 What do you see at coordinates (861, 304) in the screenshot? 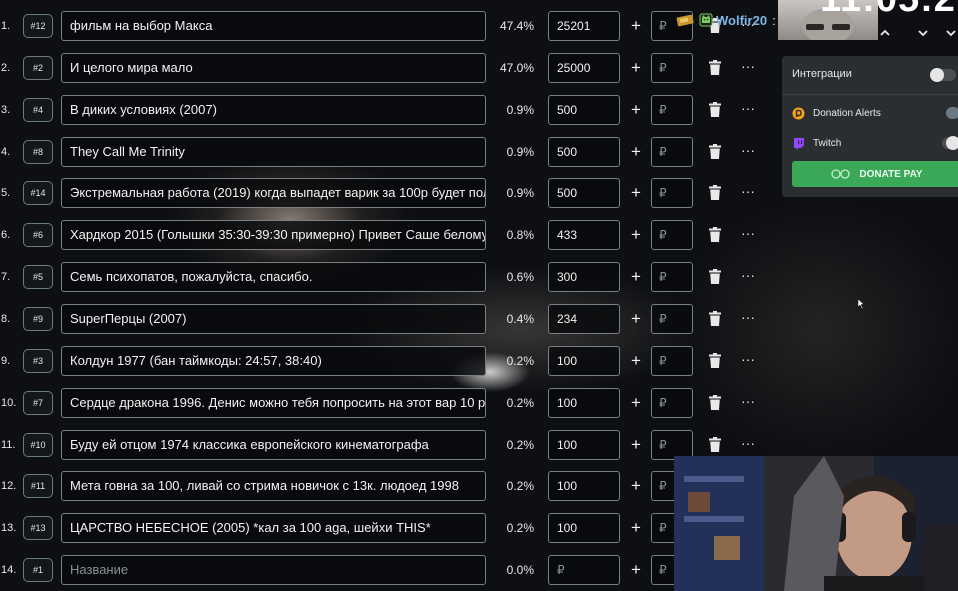
I see `mouse-cursor-icon` at bounding box center [861, 304].